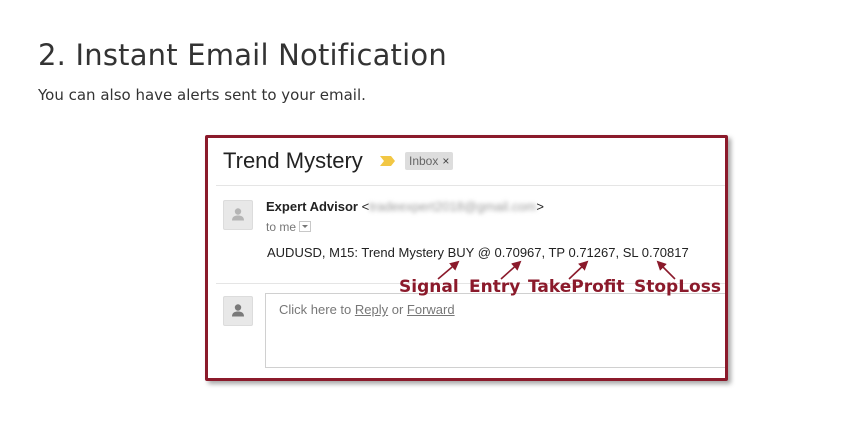  Describe the element at coordinates (293, 160) in the screenshot. I see `email-subject: Trend Mystery` at that location.